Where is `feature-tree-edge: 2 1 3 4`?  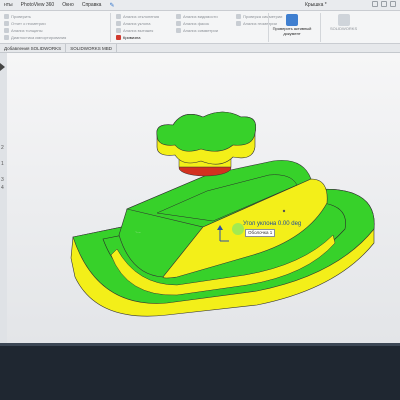
feature-tree-edge: 2 1 3 4 is located at coordinates (3, 198).